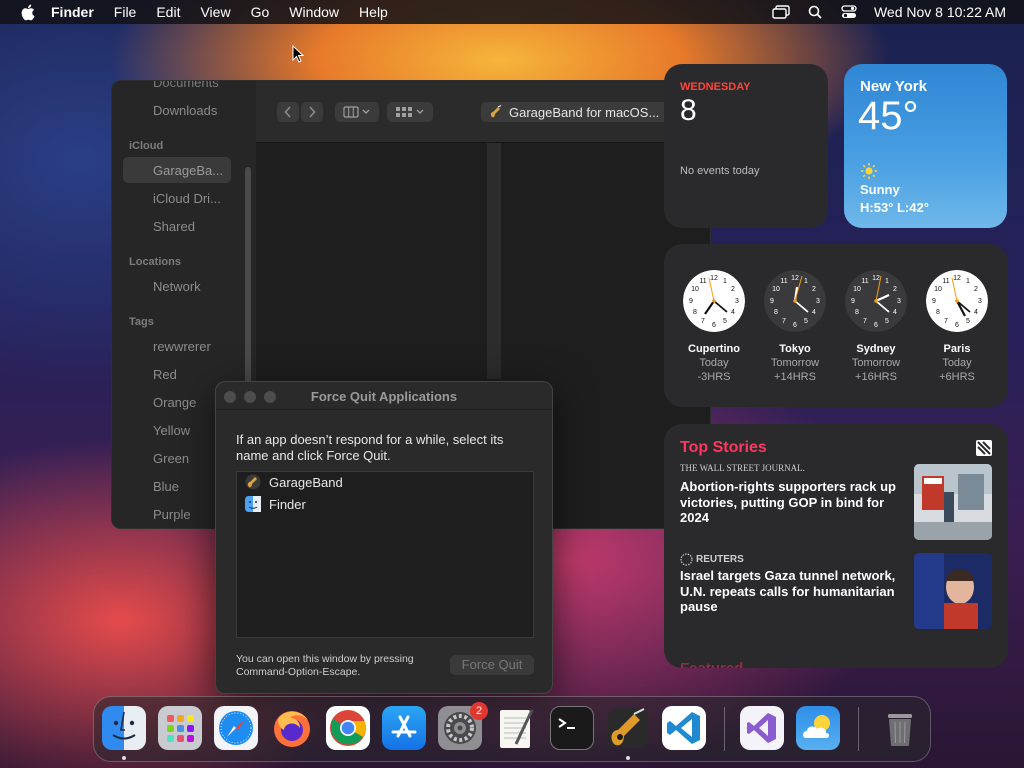 This screenshot has width=1024, height=768. Describe the element at coordinates (762, 728) in the screenshot. I see `dock-visual-studio-icon` at that location.